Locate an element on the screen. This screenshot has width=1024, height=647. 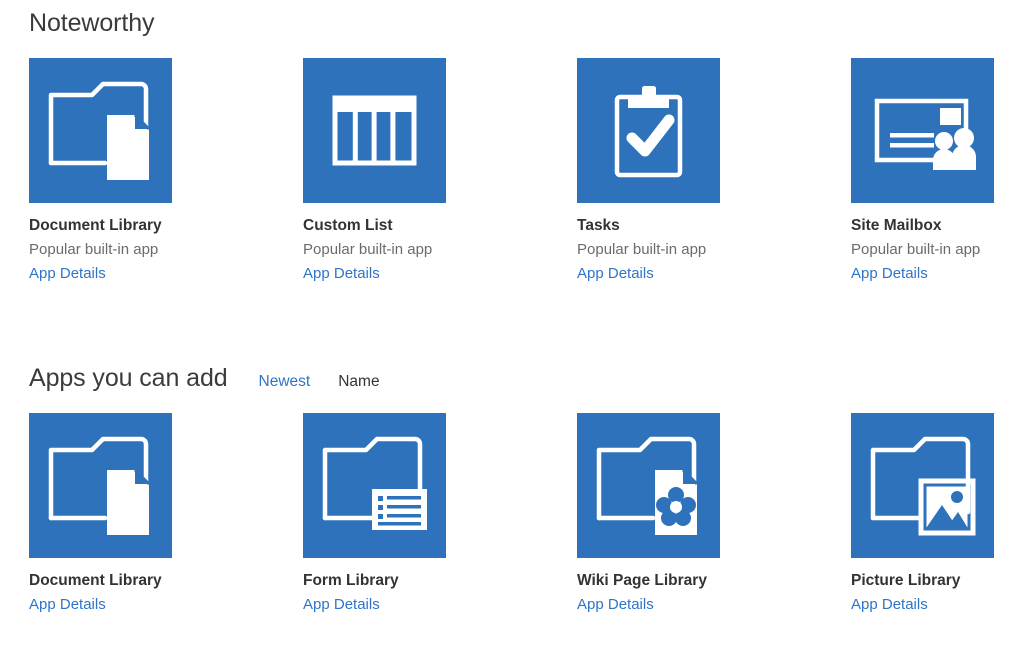
app-tile-form-library is located at coordinates (374, 485).